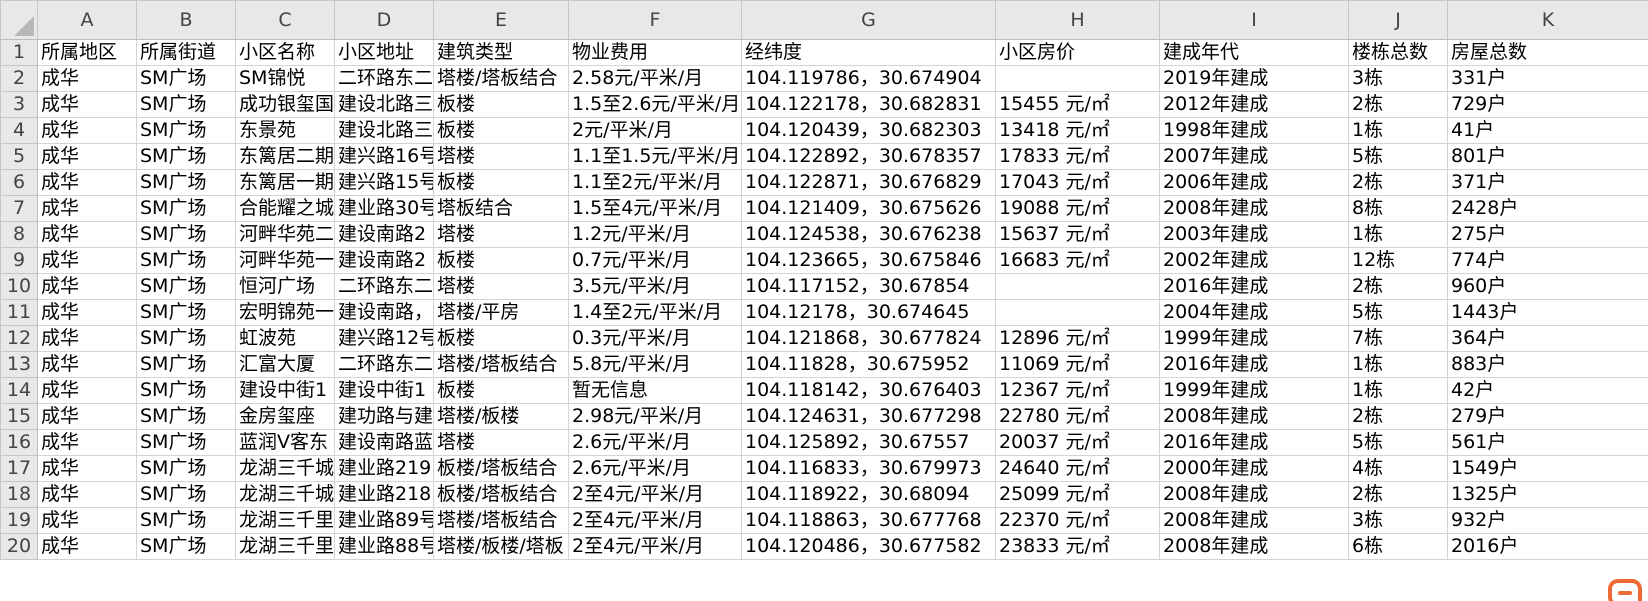  What do you see at coordinates (868, 130) in the screenshot?
I see `cell-g4: 104.120439，30.682303` at bounding box center [868, 130].